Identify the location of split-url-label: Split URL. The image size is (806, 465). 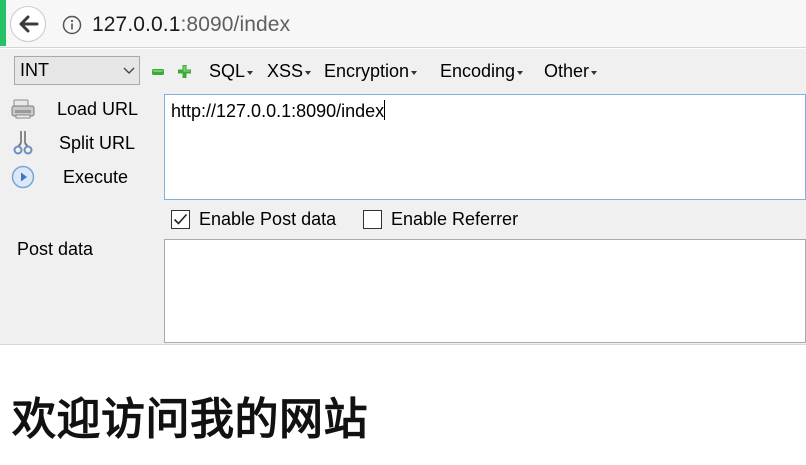
(97, 142).